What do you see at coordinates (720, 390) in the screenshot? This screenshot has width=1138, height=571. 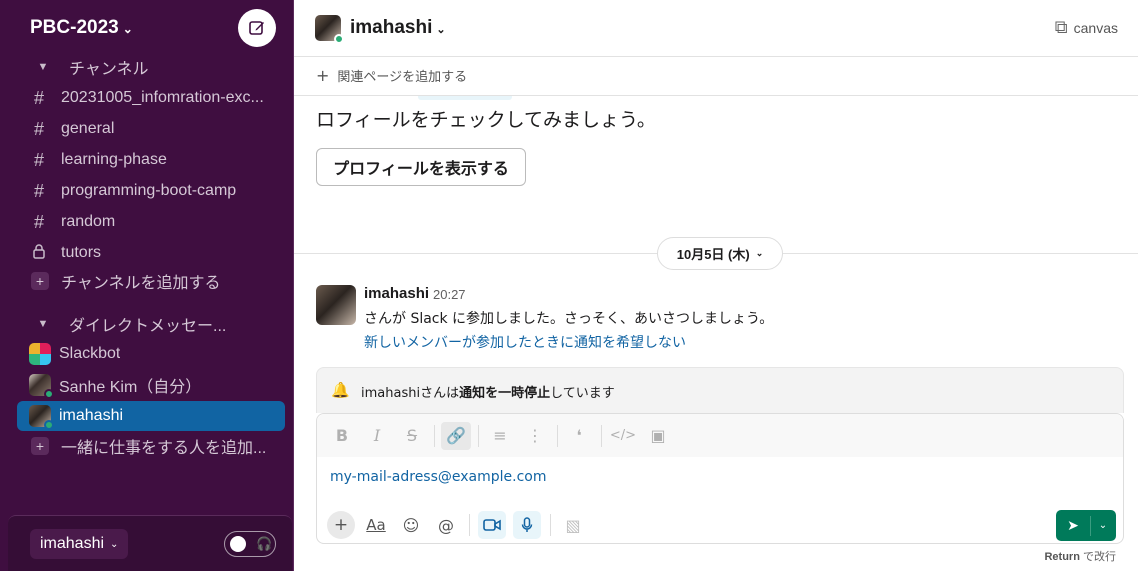 I see `dnd-notice: 🔔 imahashiさんは通知を一時停止しています` at bounding box center [720, 390].